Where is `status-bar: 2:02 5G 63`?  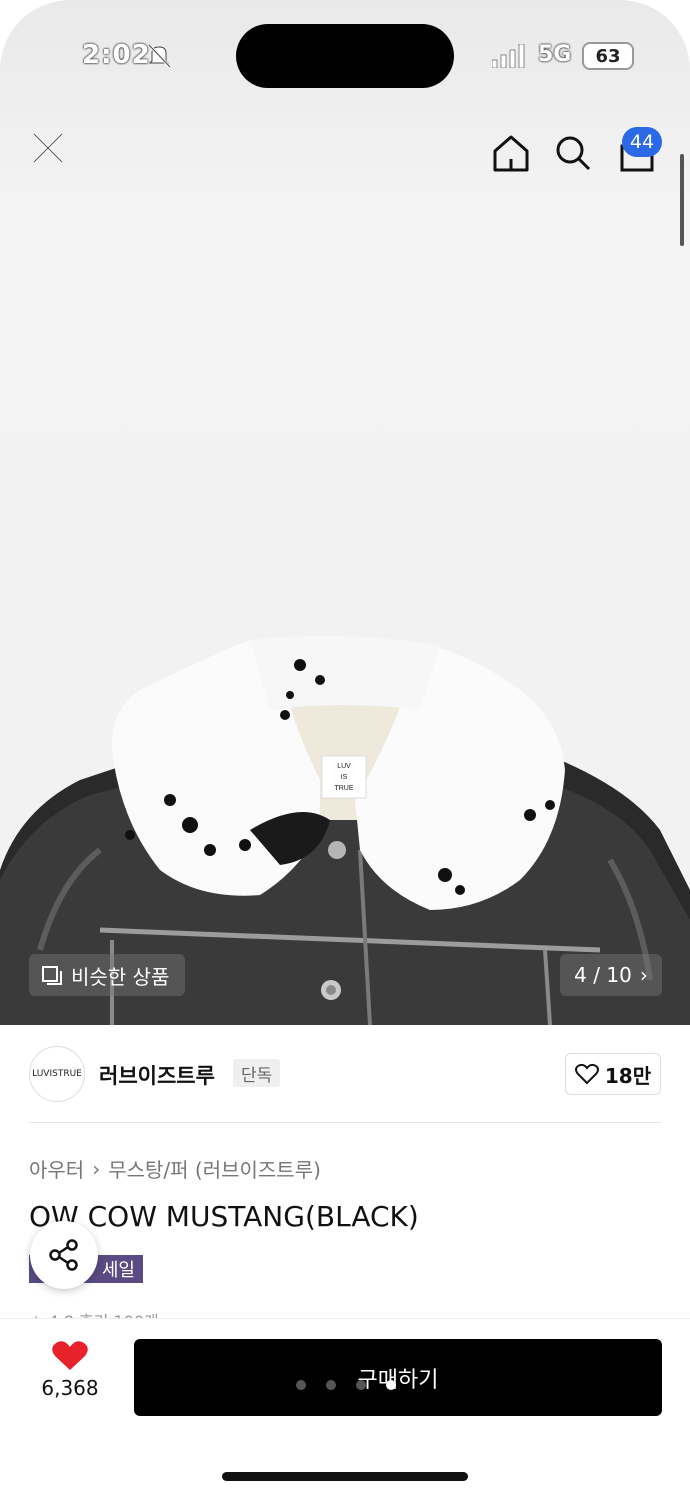
status-bar: 2:02 5G 63 is located at coordinates (345, 55).